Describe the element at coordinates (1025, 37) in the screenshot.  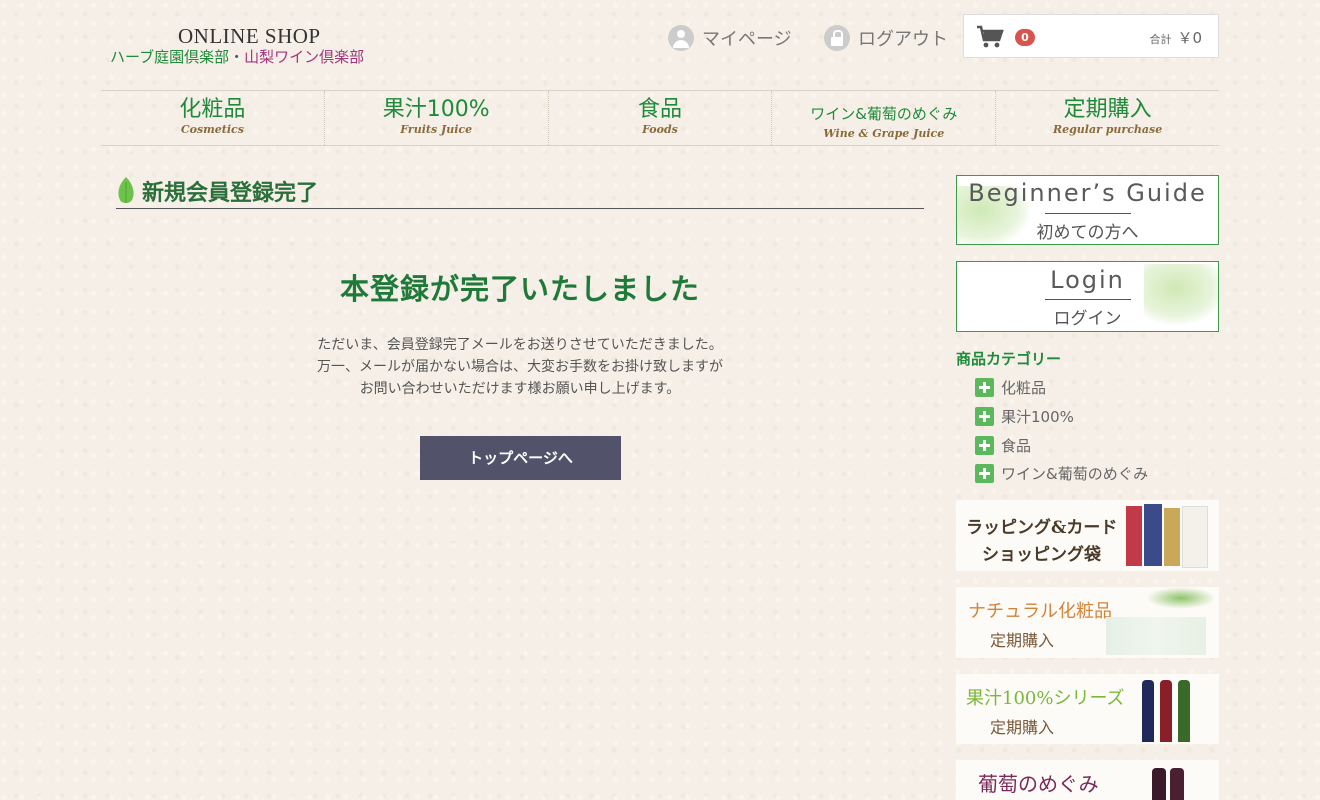
I see `cart-count-badge: 0` at that location.